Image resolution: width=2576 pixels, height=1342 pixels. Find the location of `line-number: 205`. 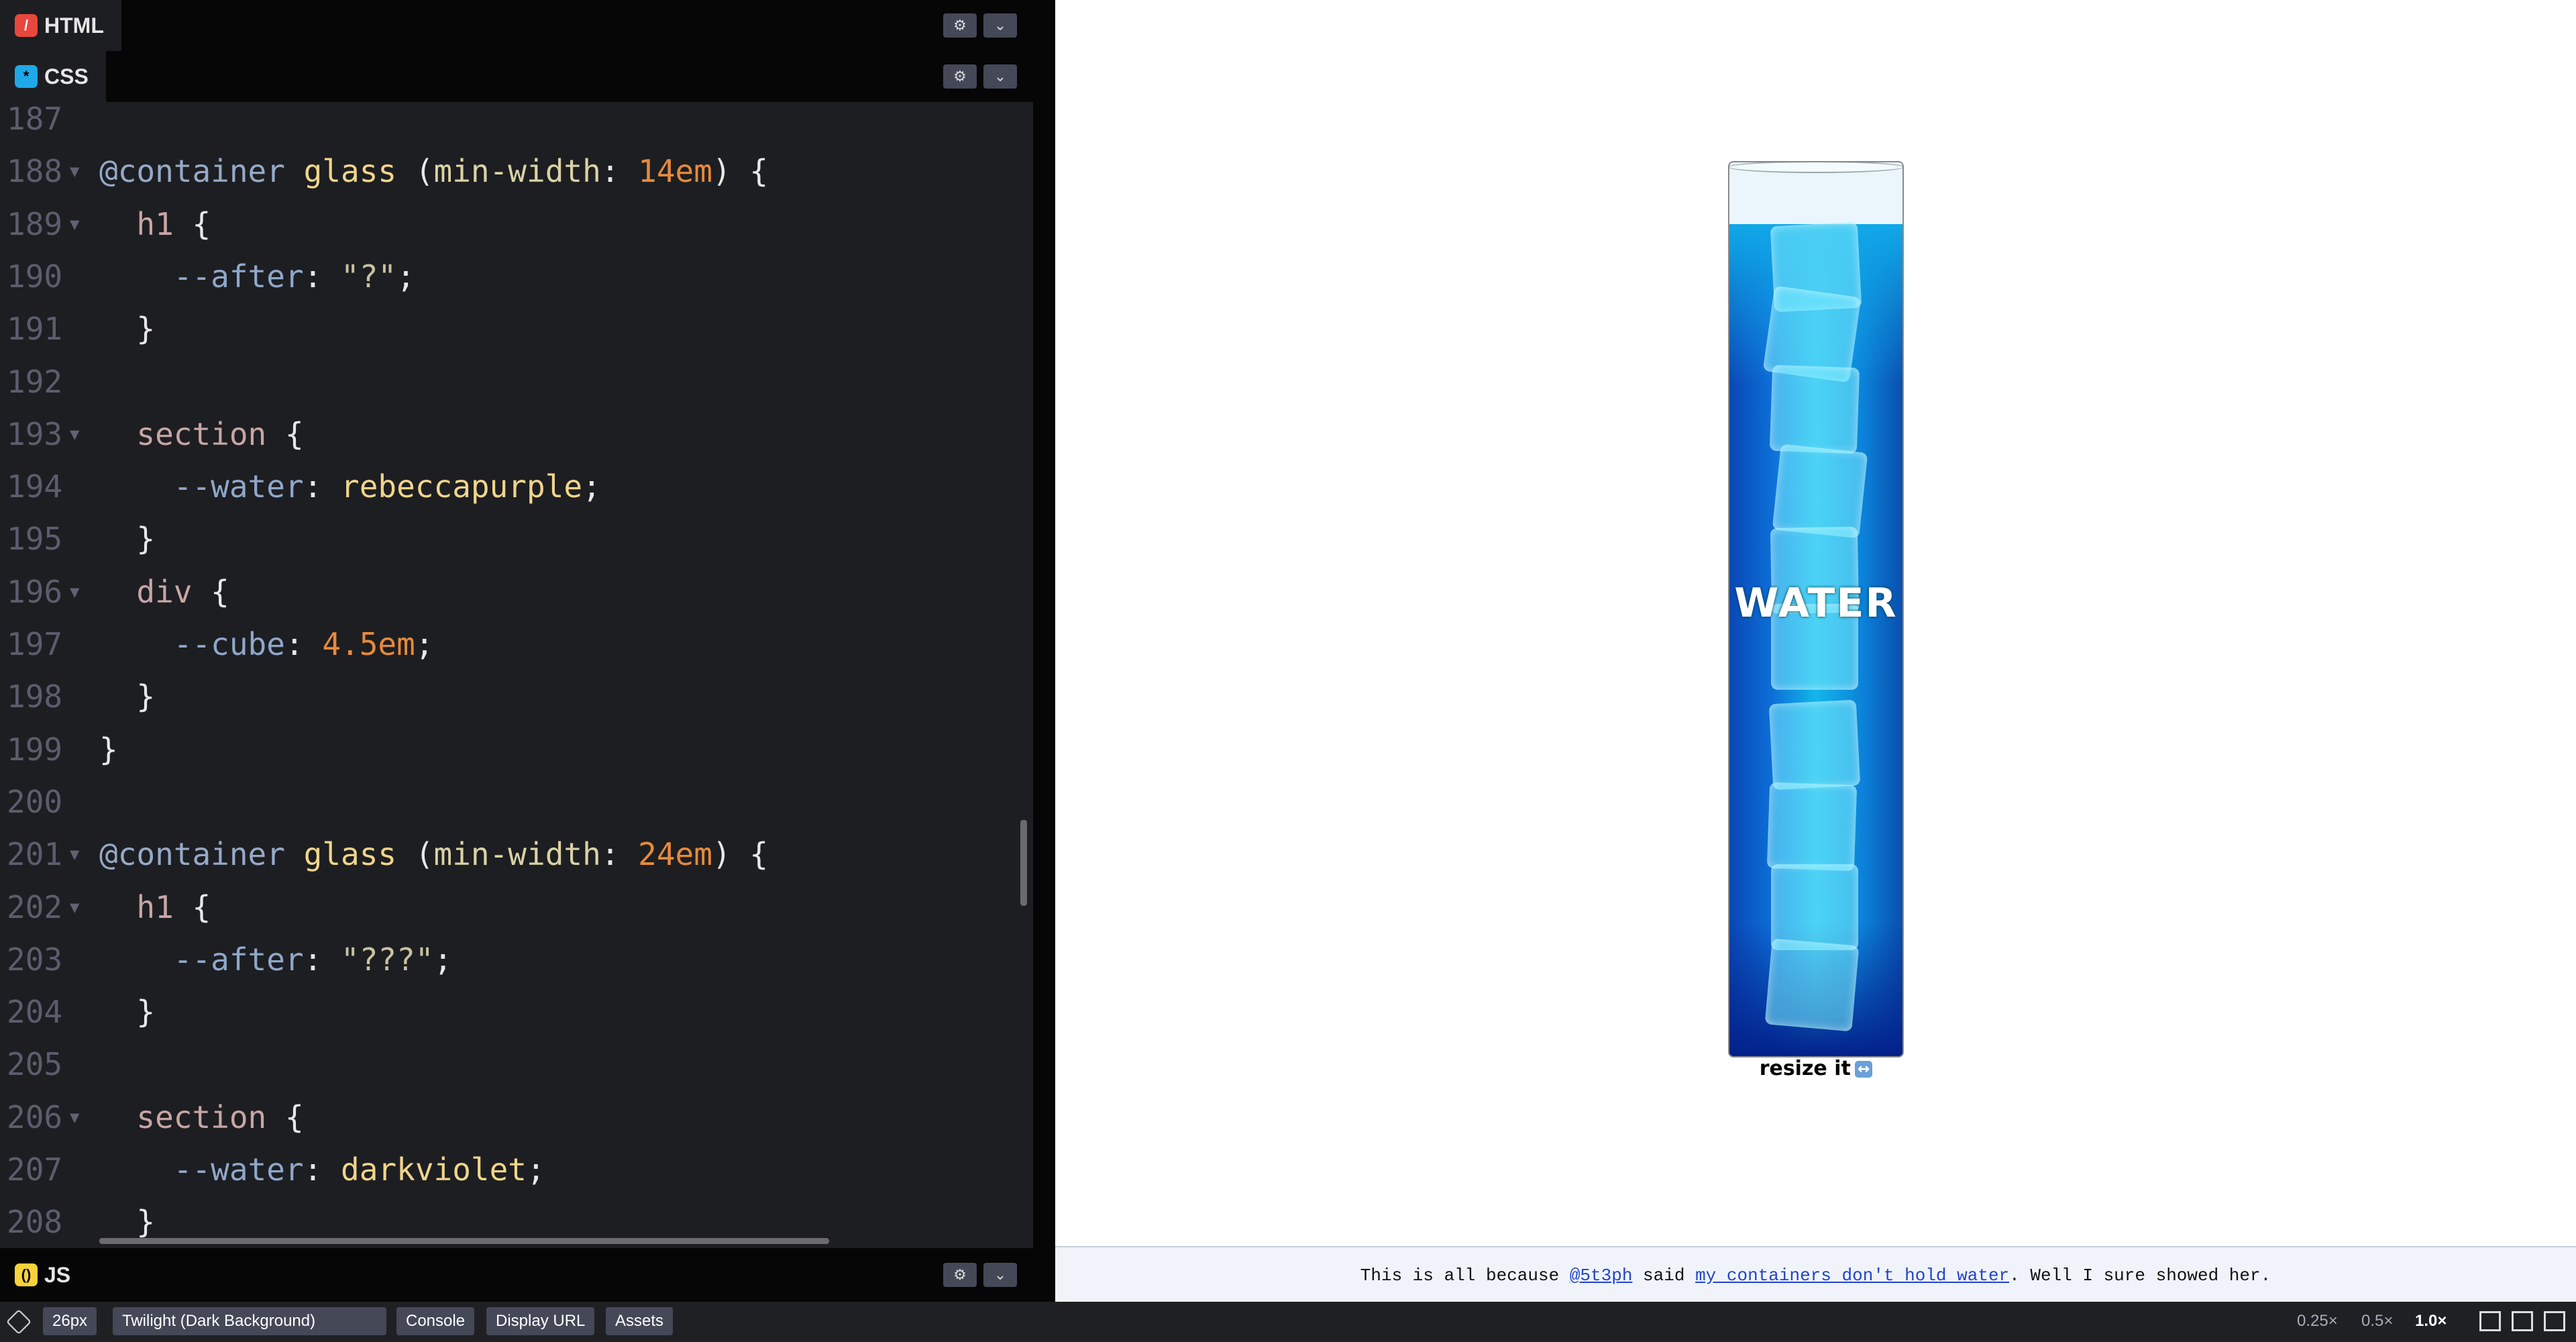

line-number: 205 is located at coordinates (35, 1064).